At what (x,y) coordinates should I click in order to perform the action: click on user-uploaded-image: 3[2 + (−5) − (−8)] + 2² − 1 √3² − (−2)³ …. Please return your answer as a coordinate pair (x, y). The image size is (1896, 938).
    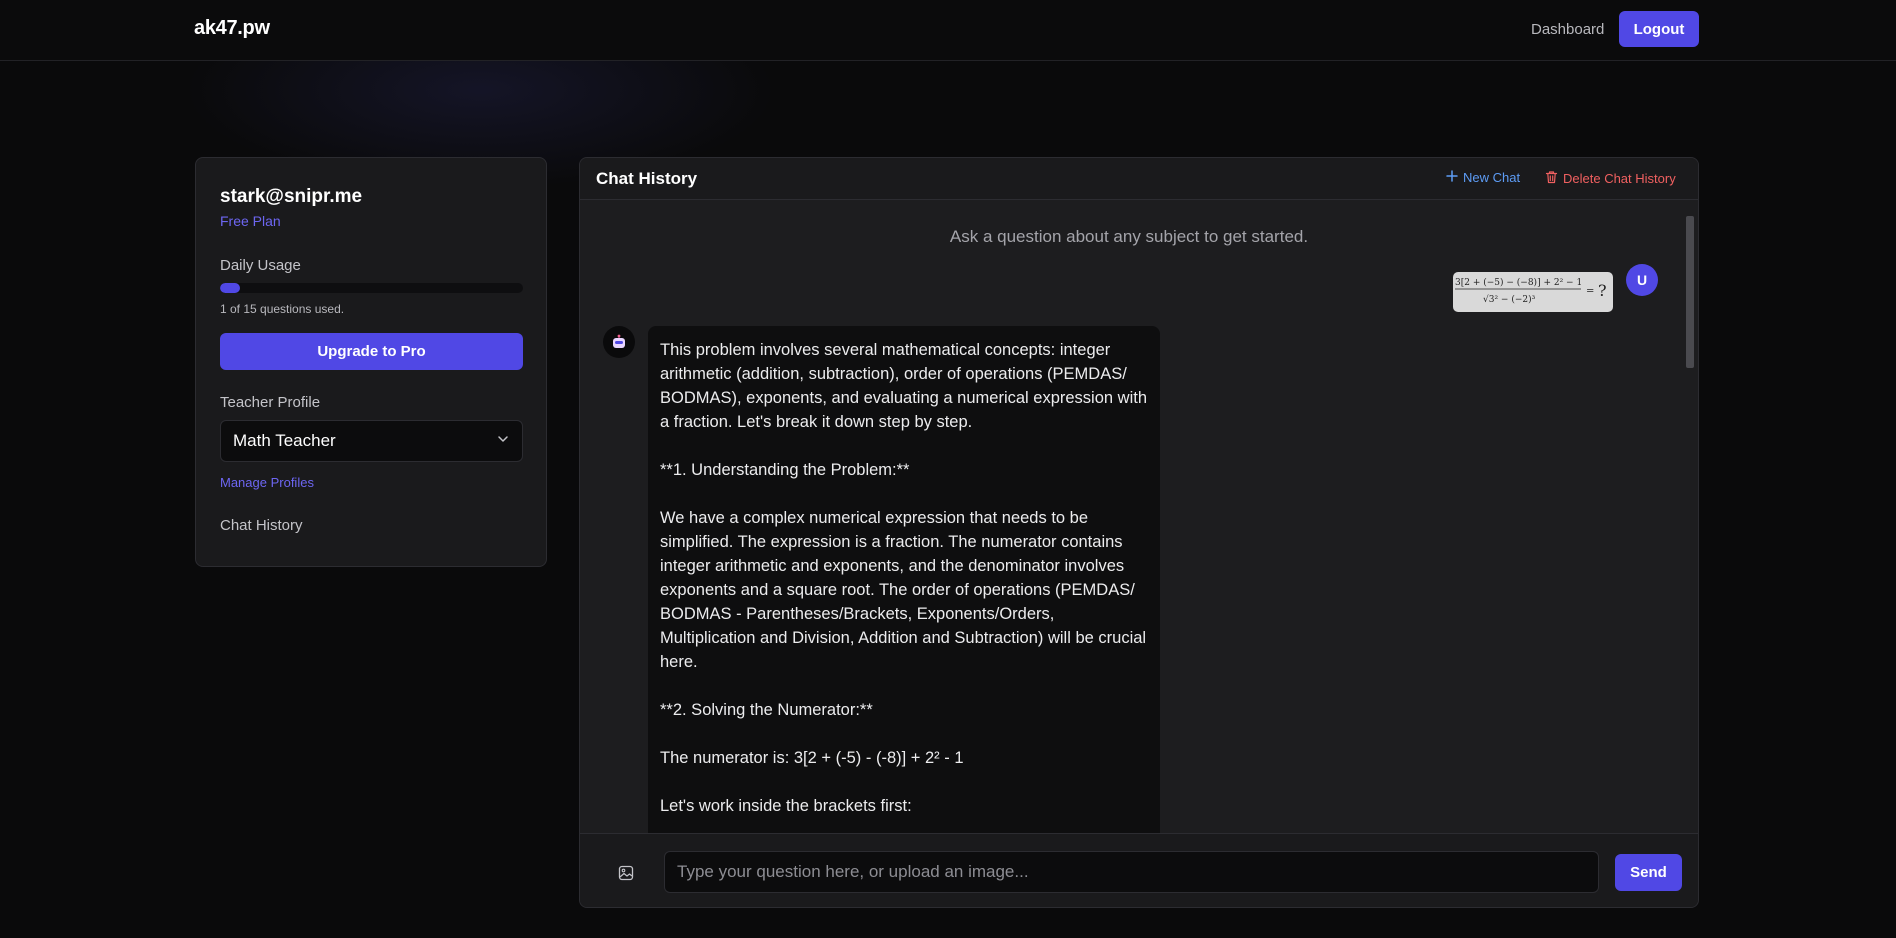
    Looking at the image, I should click on (1533, 292).